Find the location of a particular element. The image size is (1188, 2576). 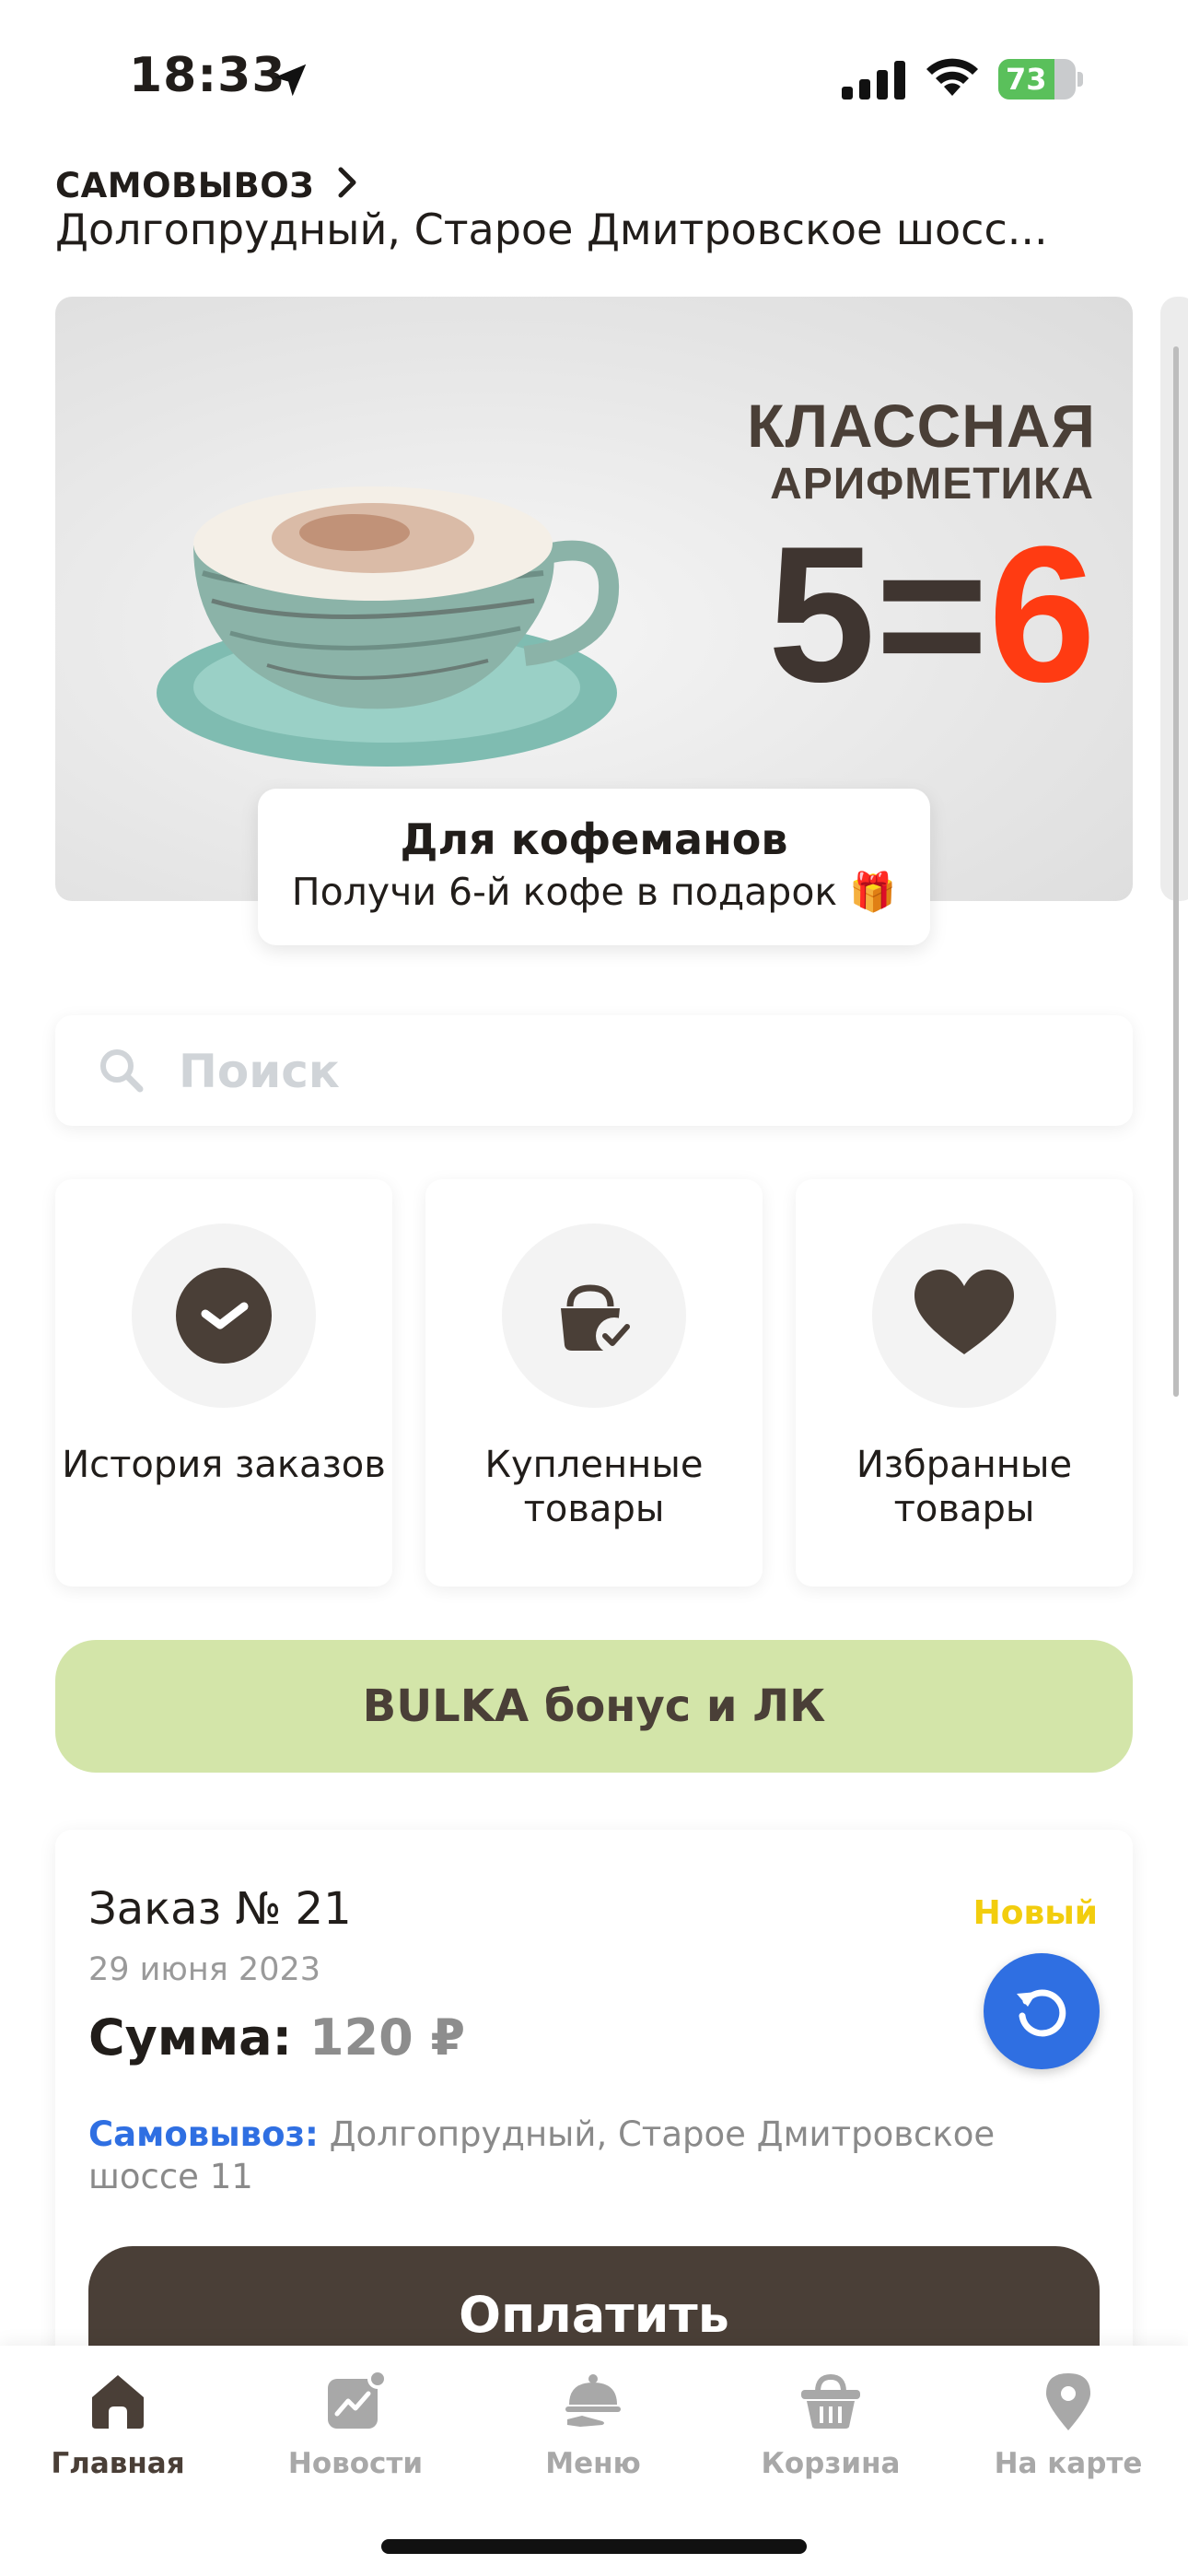

order-pickup-label: Самовывоз: is located at coordinates (203, 2134).